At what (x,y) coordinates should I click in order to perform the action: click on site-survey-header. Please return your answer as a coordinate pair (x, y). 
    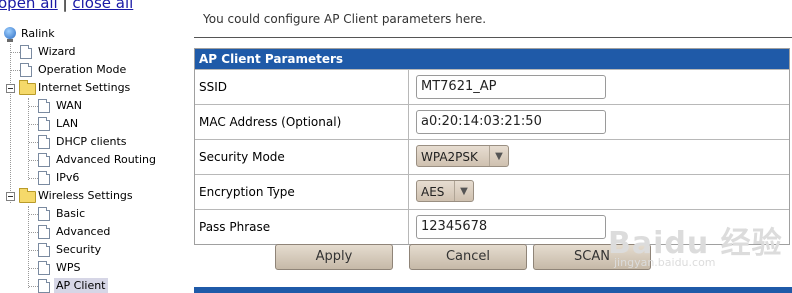
    Looking at the image, I should click on (493, 290).